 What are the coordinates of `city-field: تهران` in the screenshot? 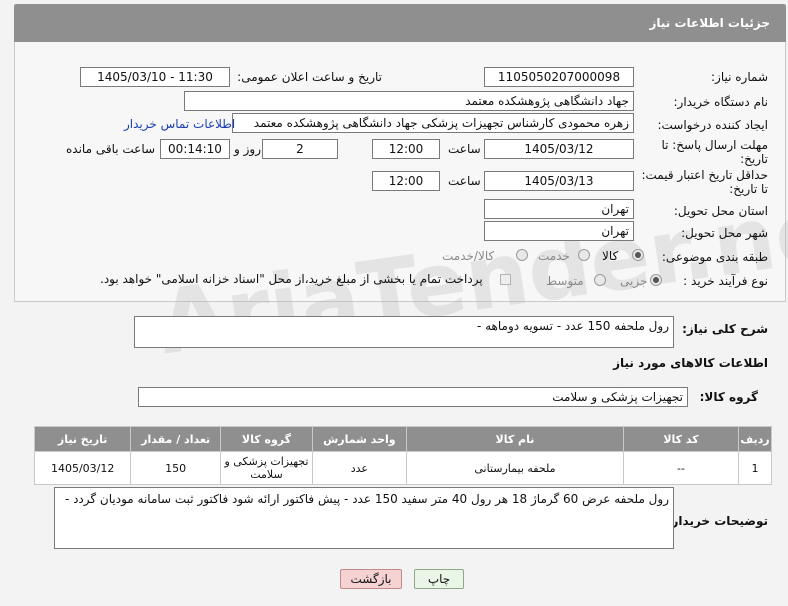 It's located at (559, 231).